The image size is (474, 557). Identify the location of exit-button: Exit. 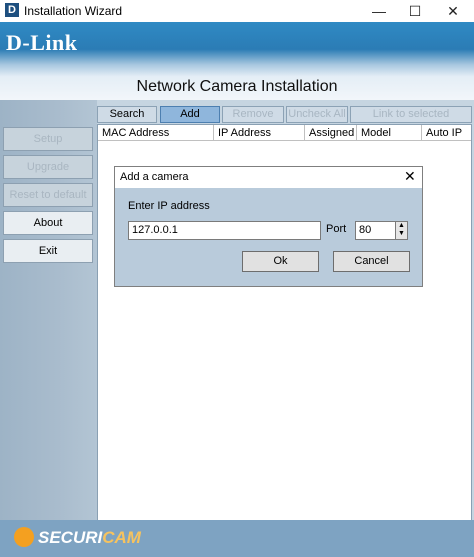
(48, 251).